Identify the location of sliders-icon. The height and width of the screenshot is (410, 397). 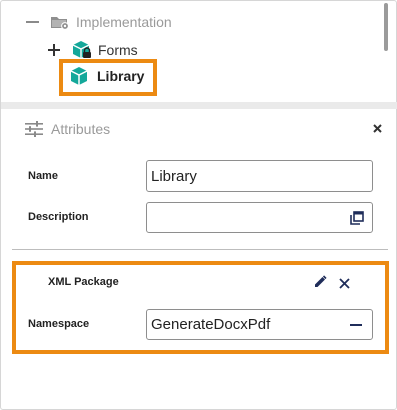
(34, 129).